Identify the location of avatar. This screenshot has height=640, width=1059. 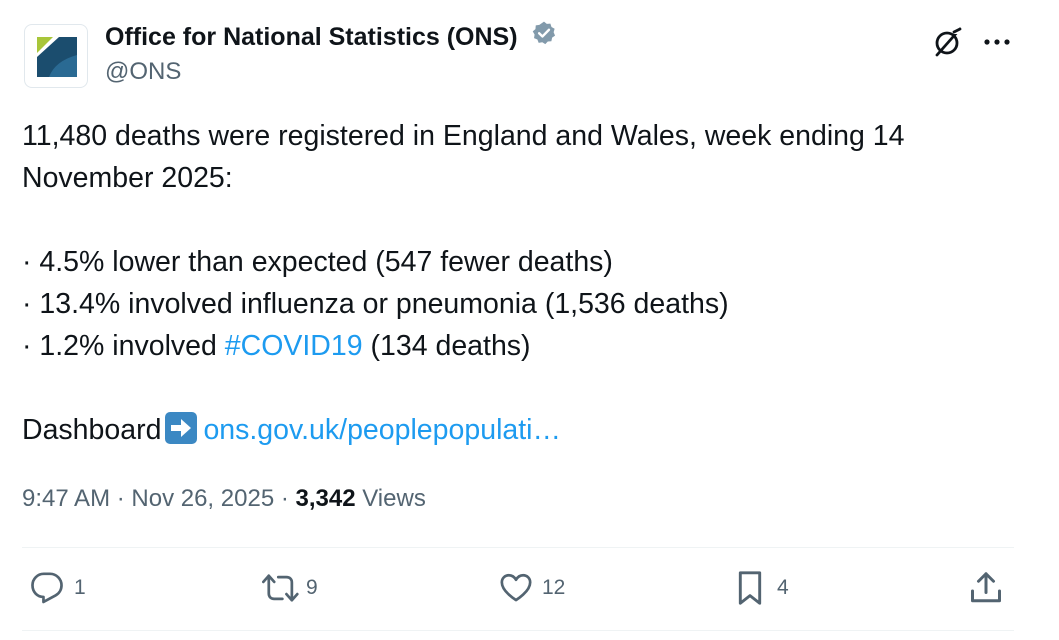
(56, 56).